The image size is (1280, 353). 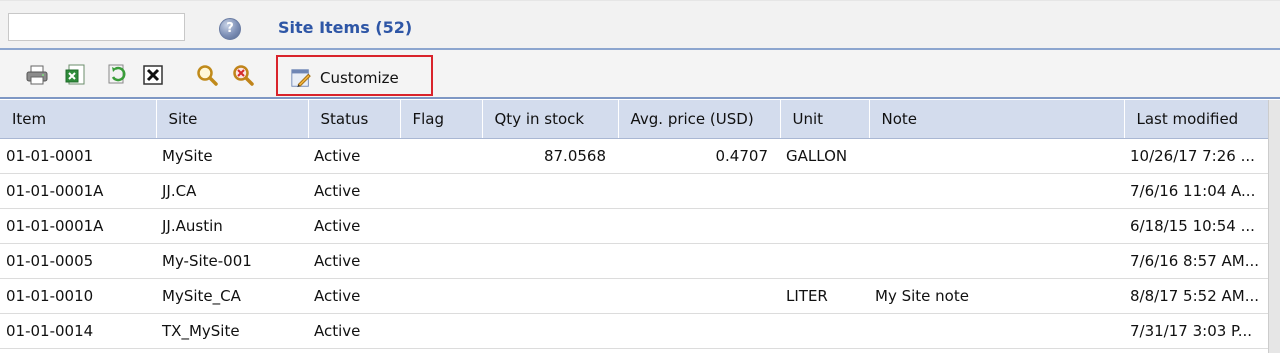 I want to click on cell-site: JJ.CA, so click(x=232, y=191).